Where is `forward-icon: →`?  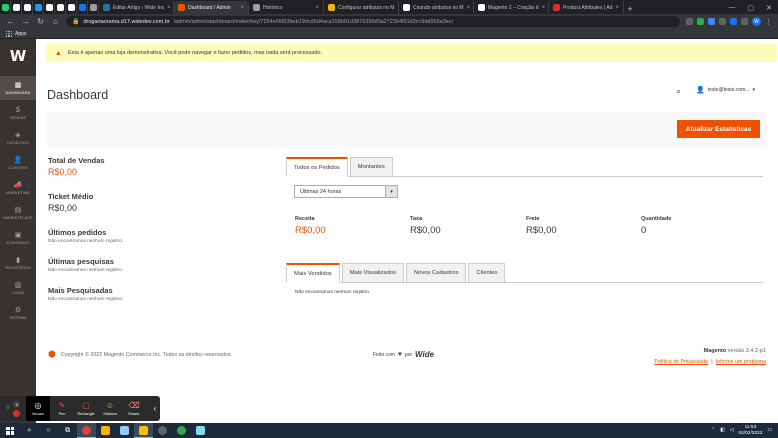
forward-icon: → is located at coordinates (25, 21).